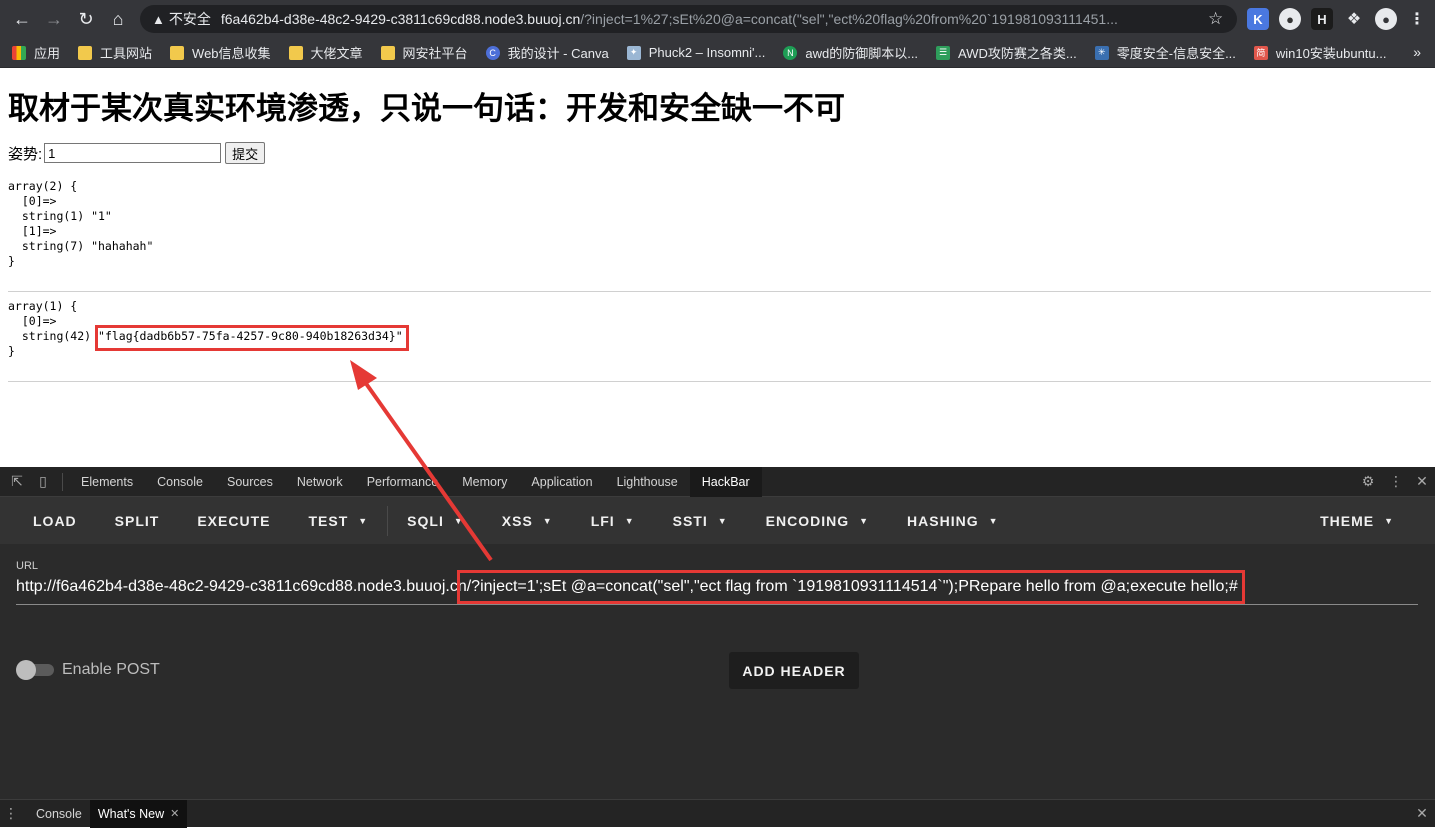 This screenshot has height=828, width=1435. I want to click on tab-elements: Elements, so click(107, 482).